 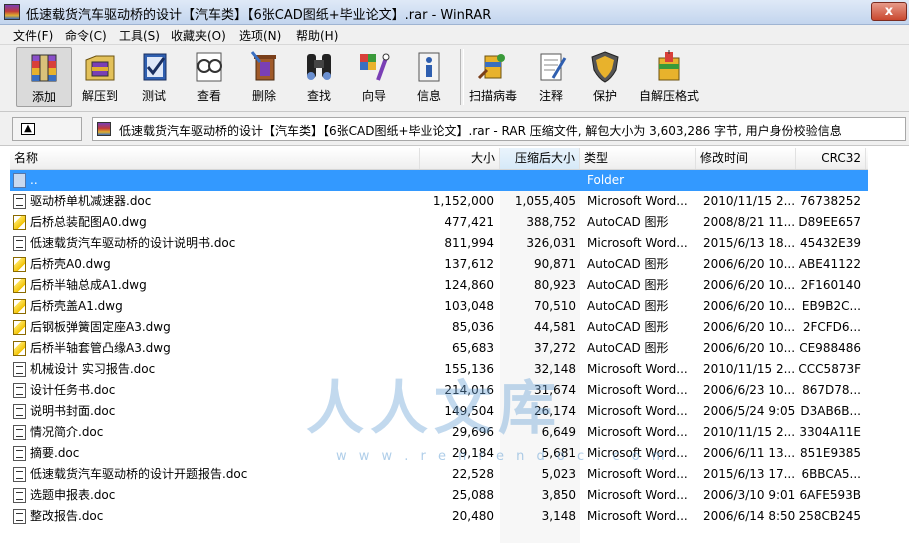 I want to click on close-button: x, so click(x=889, y=11).